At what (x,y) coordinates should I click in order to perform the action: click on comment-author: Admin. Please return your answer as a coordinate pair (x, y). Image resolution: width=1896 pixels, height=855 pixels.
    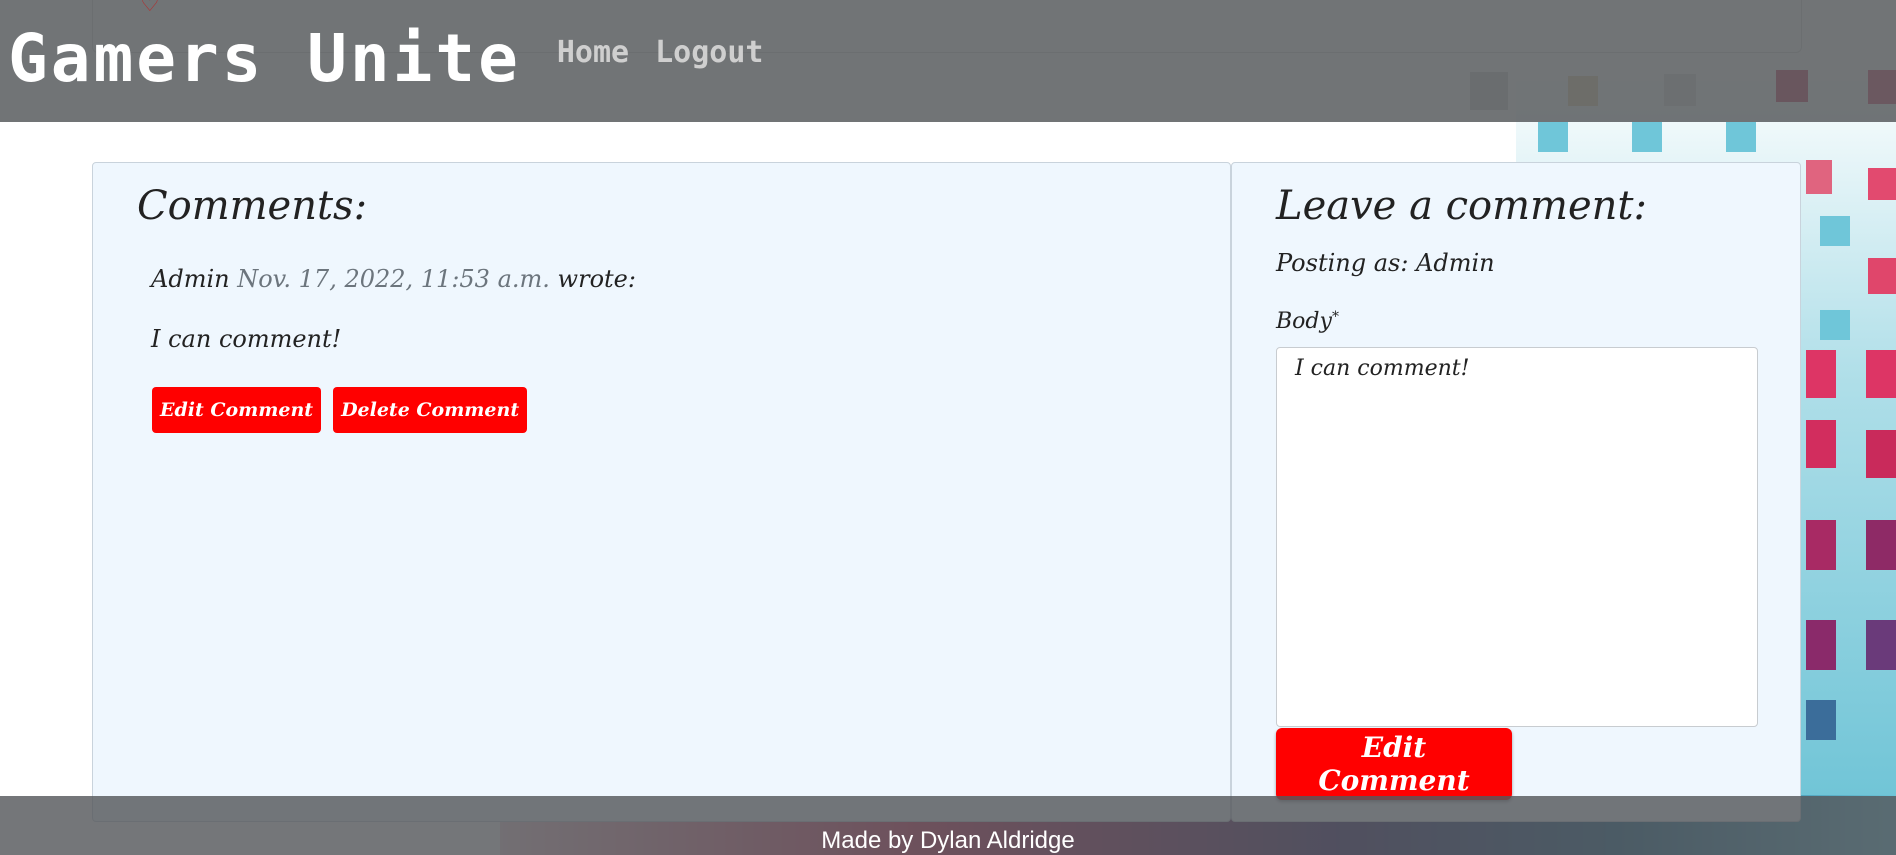
    Looking at the image, I should click on (190, 279).